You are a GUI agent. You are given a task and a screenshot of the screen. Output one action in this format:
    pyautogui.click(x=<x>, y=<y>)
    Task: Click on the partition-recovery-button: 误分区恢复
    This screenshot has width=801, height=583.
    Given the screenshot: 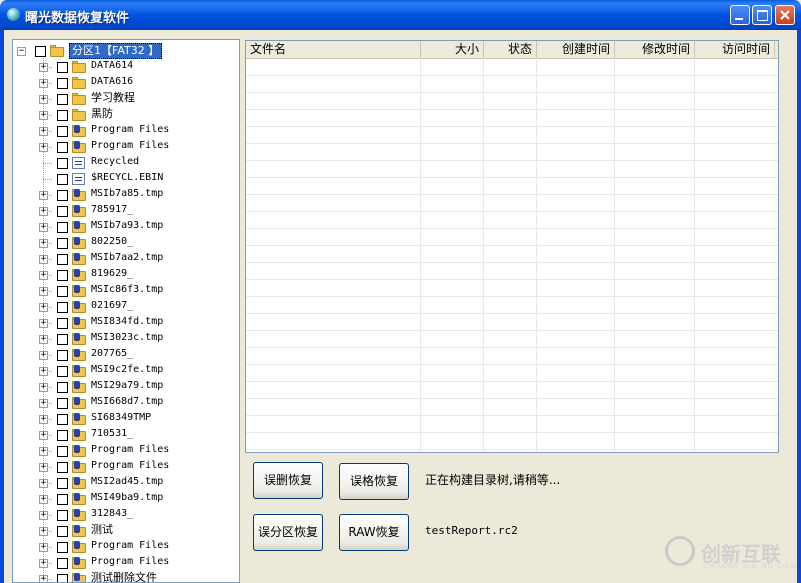 What is the action you would take?
    pyautogui.click(x=288, y=532)
    